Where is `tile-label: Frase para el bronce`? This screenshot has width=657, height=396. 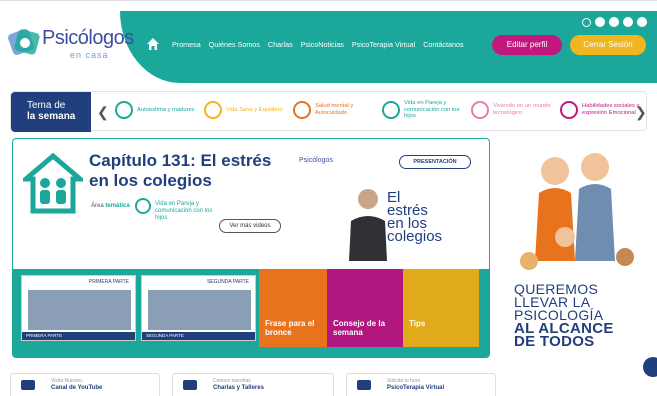
tile-label: Frase para el bronce is located at coordinates (290, 328).